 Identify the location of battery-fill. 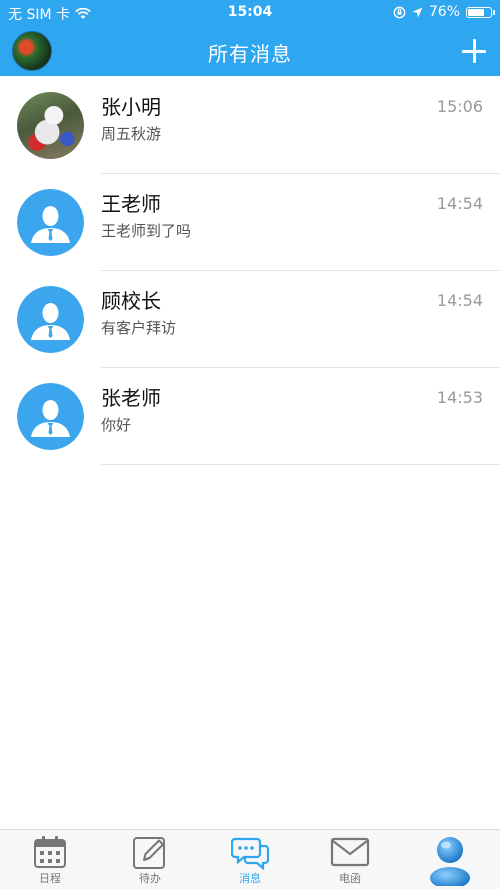
(476, 12).